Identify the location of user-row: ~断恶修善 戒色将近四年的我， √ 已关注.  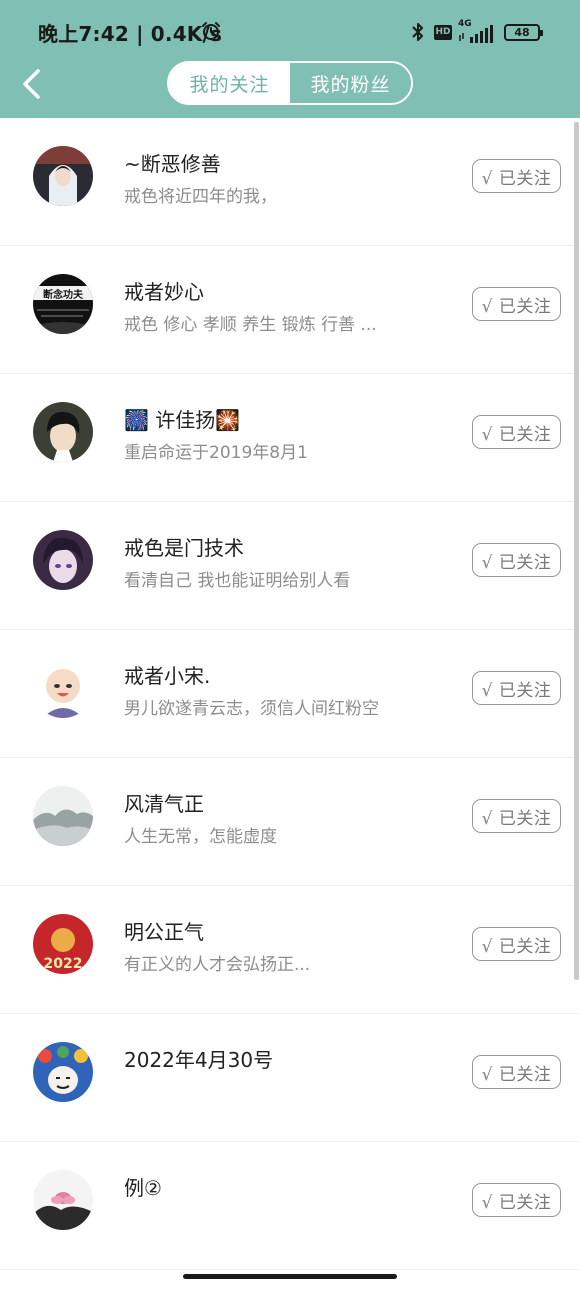
(290, 182).